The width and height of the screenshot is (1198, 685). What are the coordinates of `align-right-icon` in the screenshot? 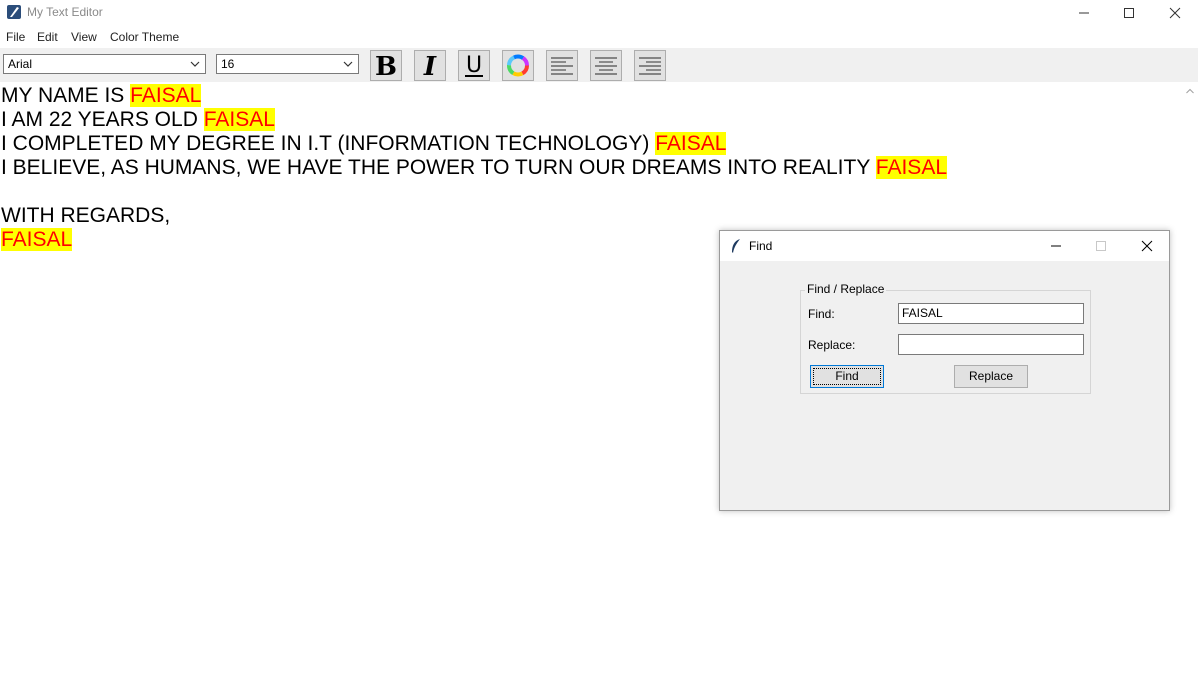 It's located at (650, 66).